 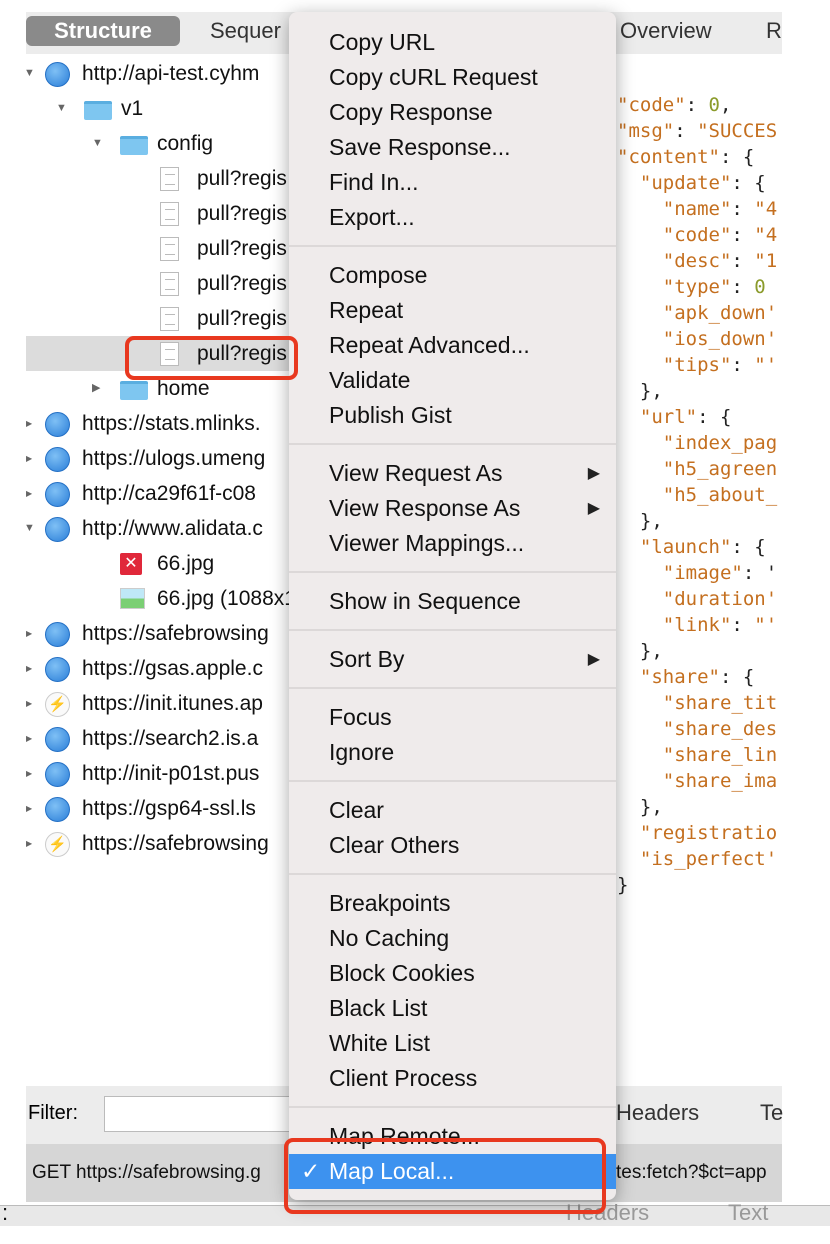 I want to click on menu-item-repeat: Repeat, so click(x=452, y=310).